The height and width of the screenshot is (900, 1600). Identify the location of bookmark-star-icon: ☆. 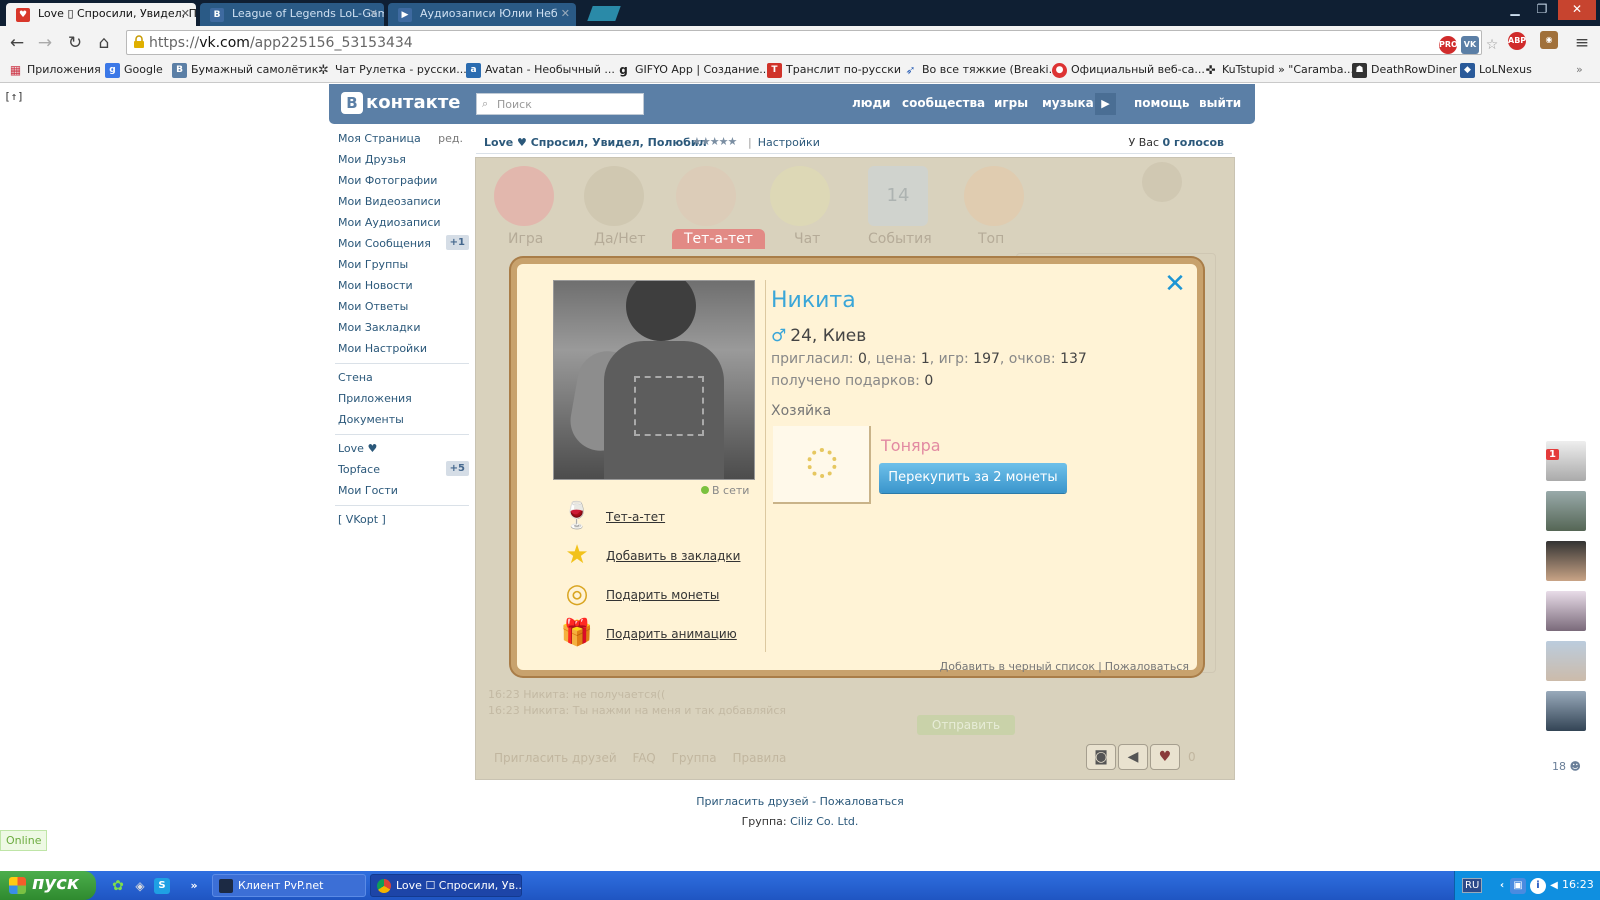
(1492, 45).